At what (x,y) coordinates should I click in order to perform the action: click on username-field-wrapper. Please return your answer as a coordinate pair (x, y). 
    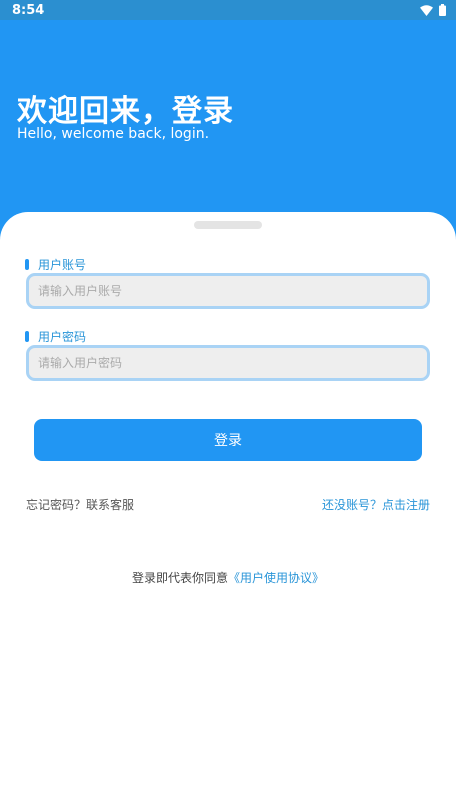
    Looking at the image, I should click on (228, 291).